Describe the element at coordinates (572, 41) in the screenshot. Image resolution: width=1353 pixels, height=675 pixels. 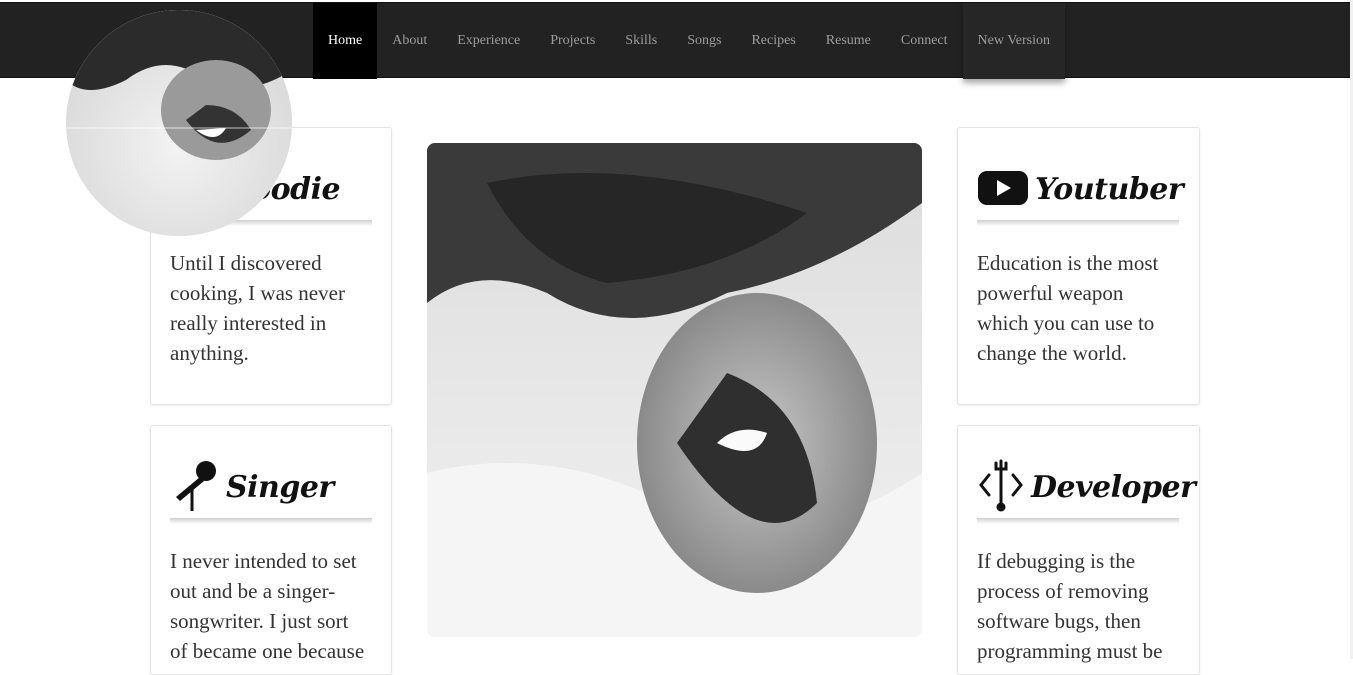
I see `nav-item-projects: Projects` at that location.